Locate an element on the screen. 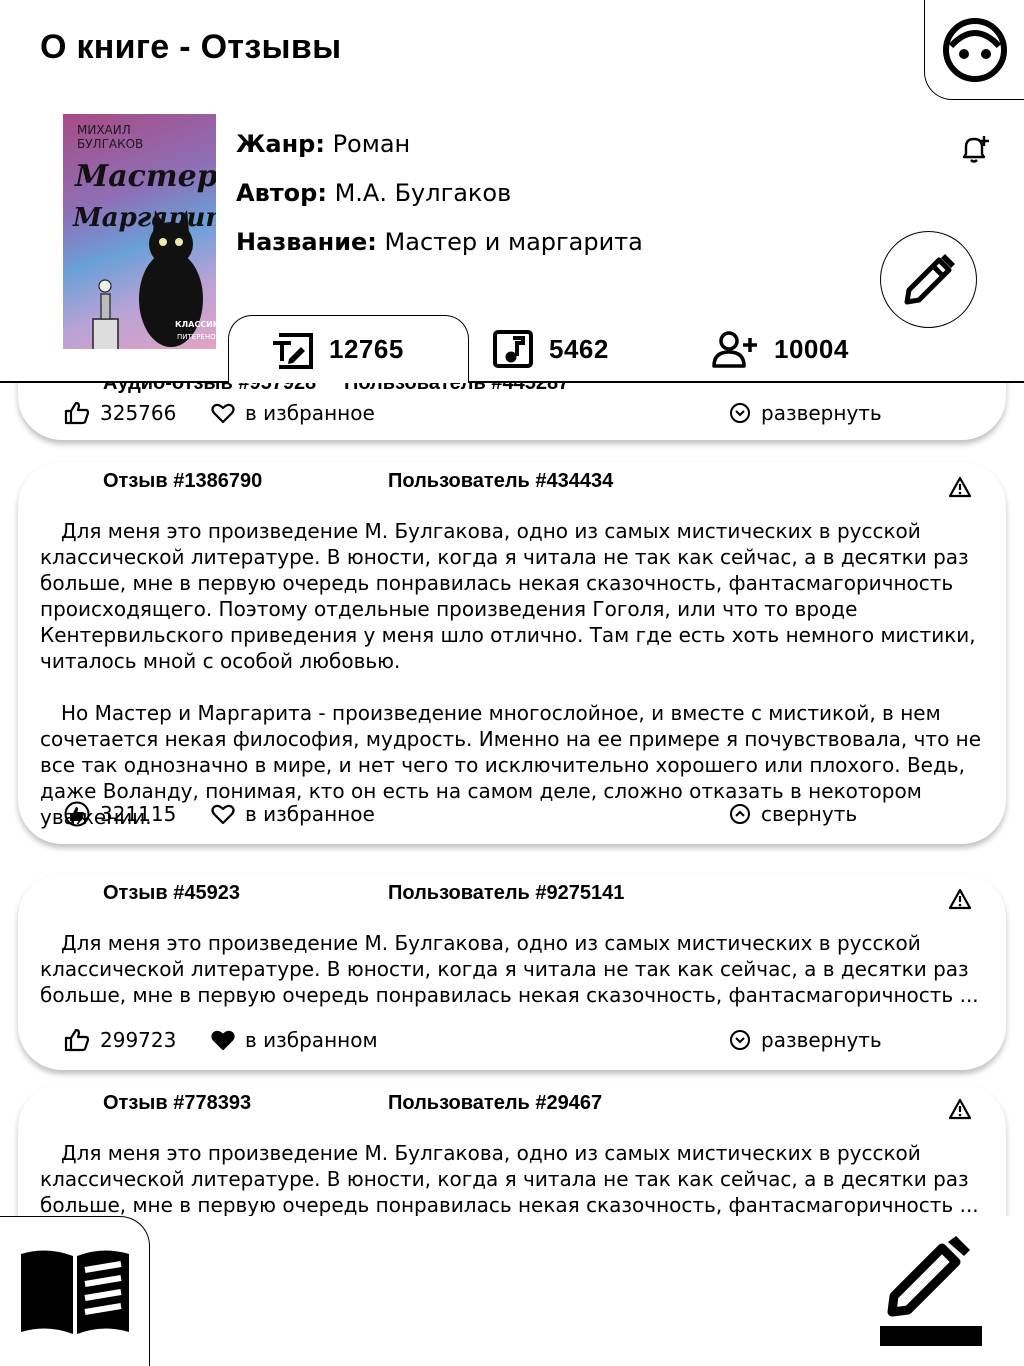 This screenshot has height=1366, width=1024. subscribe-notification-button is located at coordinates (975, 149).